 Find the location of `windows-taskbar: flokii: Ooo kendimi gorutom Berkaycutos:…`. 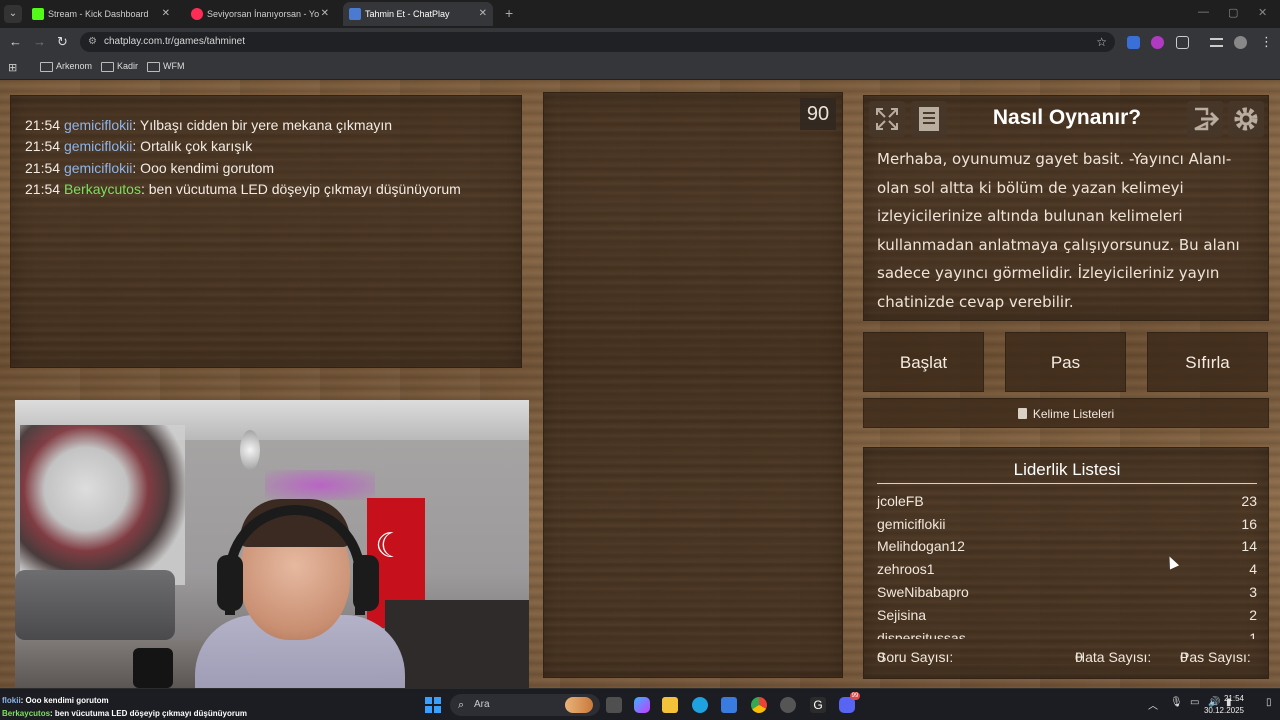

windows-taskbar: flokii: Ooo kendimi gorutom Berkaycutos:… is located at coordinates (640, 704).